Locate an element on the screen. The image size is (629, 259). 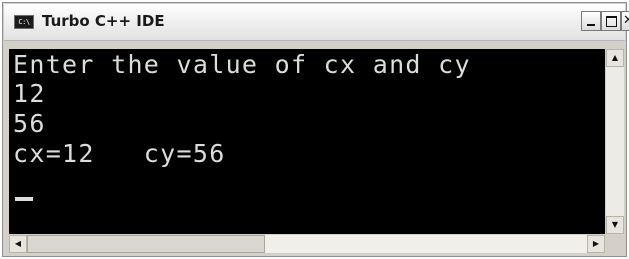
scrollbar-corner is located at coordinates (615, 244).